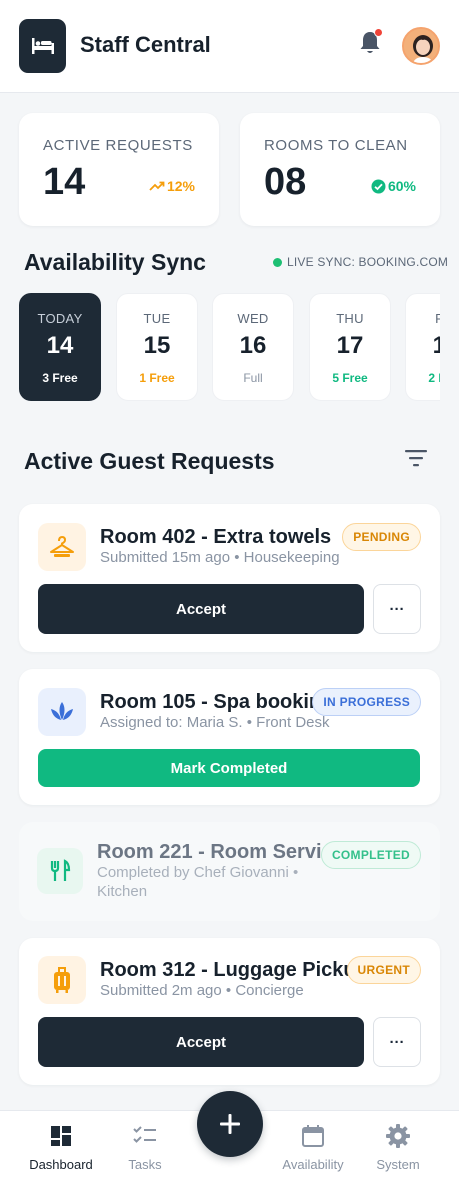 Image resolution: width=459 pixels, height=1200 pixels. Describe the element at coordinates (398, 1164) in the screenshot. I see `nav-label: System` at that location.